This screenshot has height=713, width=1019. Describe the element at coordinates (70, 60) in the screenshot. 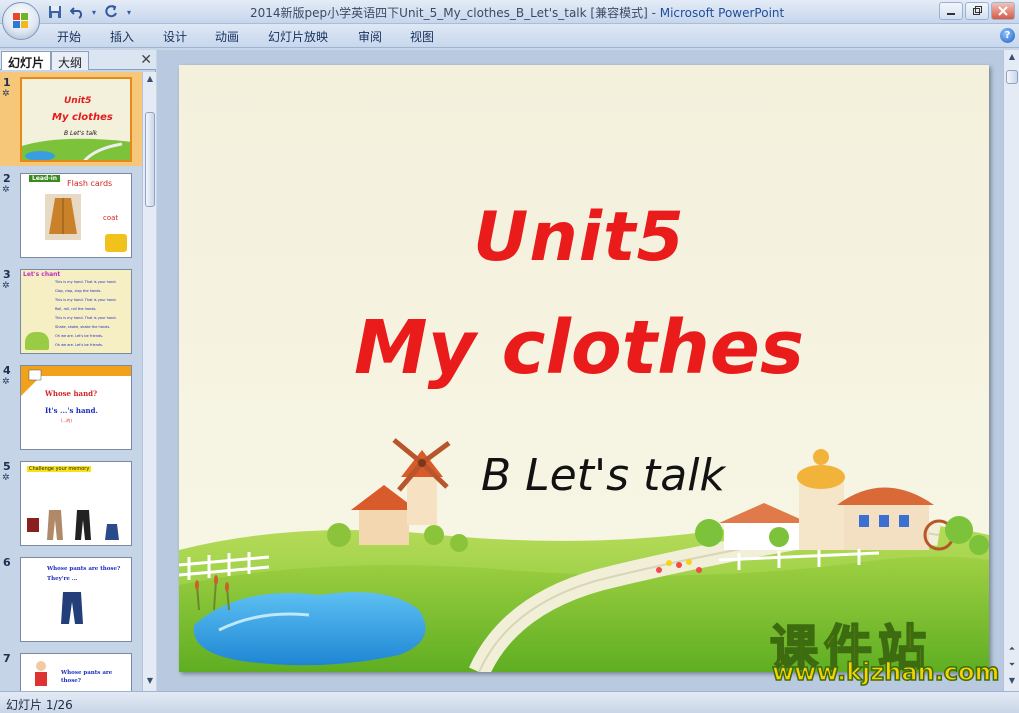

I see `tab-outline: 大纲` at that location.